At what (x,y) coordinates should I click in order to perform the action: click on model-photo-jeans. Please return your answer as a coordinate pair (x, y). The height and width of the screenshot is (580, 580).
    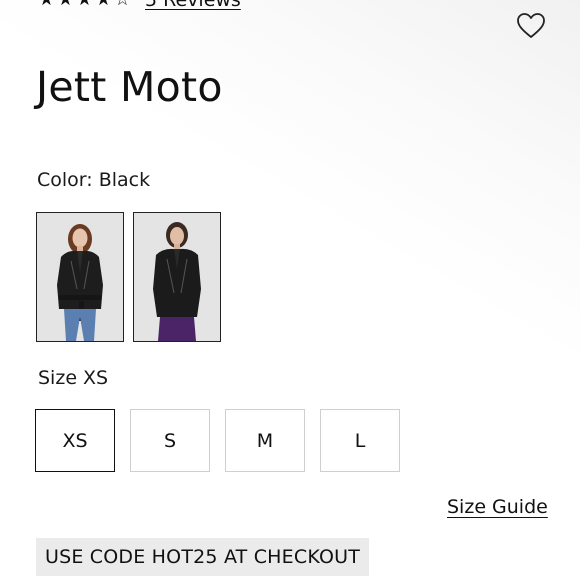
    Looking at the image, I should click on (80, 277).